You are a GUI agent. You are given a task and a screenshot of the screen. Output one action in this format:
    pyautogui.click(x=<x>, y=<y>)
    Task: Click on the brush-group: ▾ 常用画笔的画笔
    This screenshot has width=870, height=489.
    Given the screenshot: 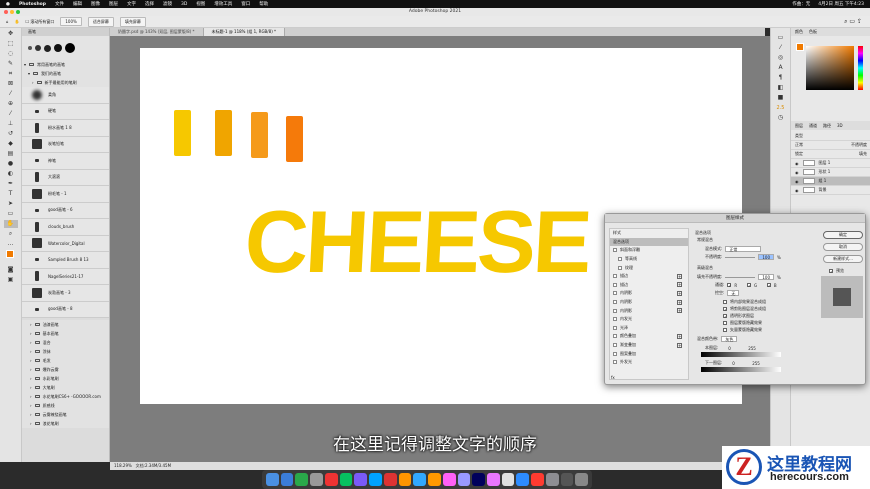 What is the action you would take?
    pyautogui.click(x=65, y=64)
    